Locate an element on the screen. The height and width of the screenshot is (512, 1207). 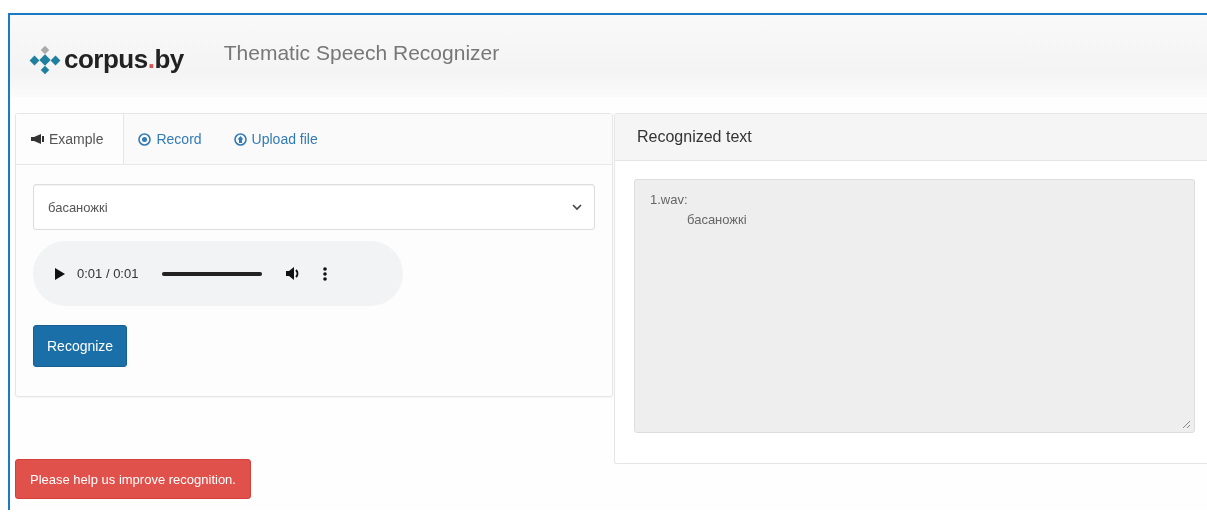
panel-heading: Recognized text is located at coordinates (911, 137).